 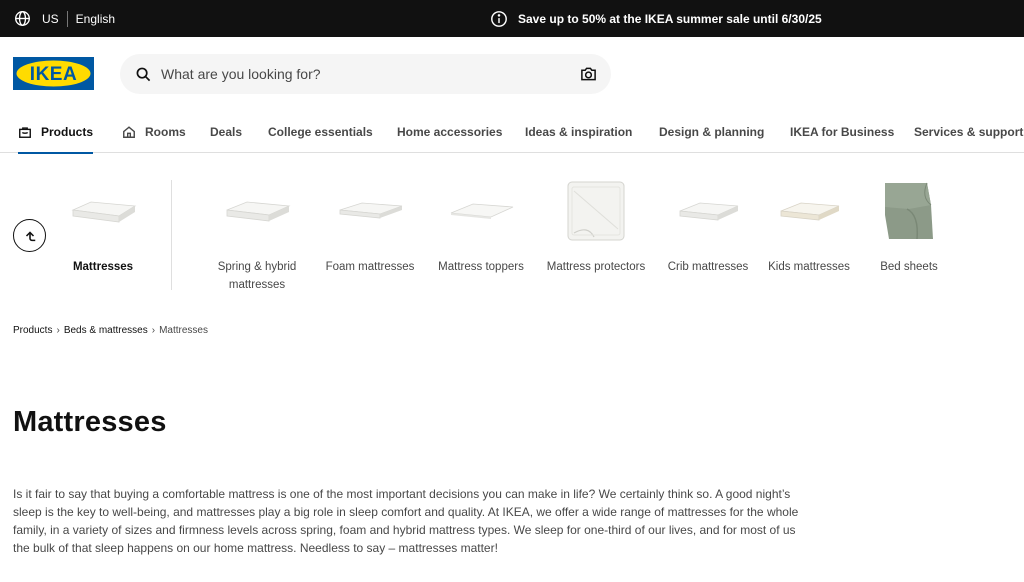 What do you see at coordinates (482, 211) in the screenshot?
I see `topper-thumbnail` at bounding box center [482, 211].